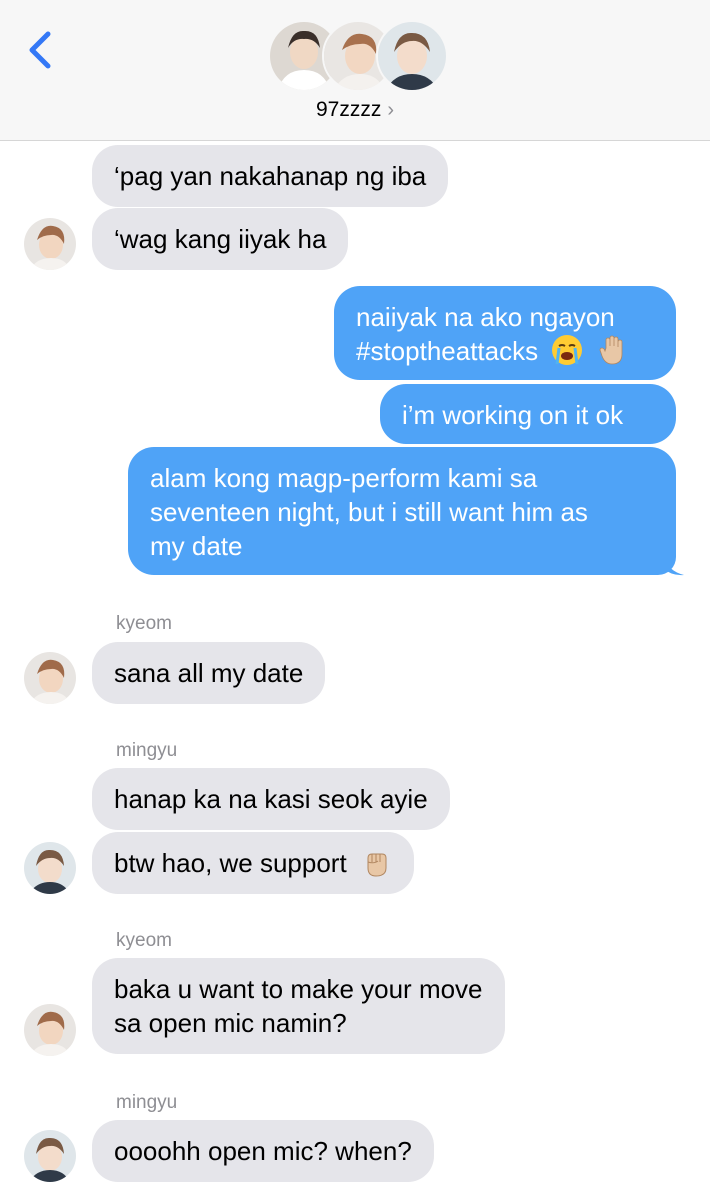 This screenshot has width=710, height=1200. Describe the element at coordinates (377, 865) in the screenshot. I see `raised-fist-icon` at that location.